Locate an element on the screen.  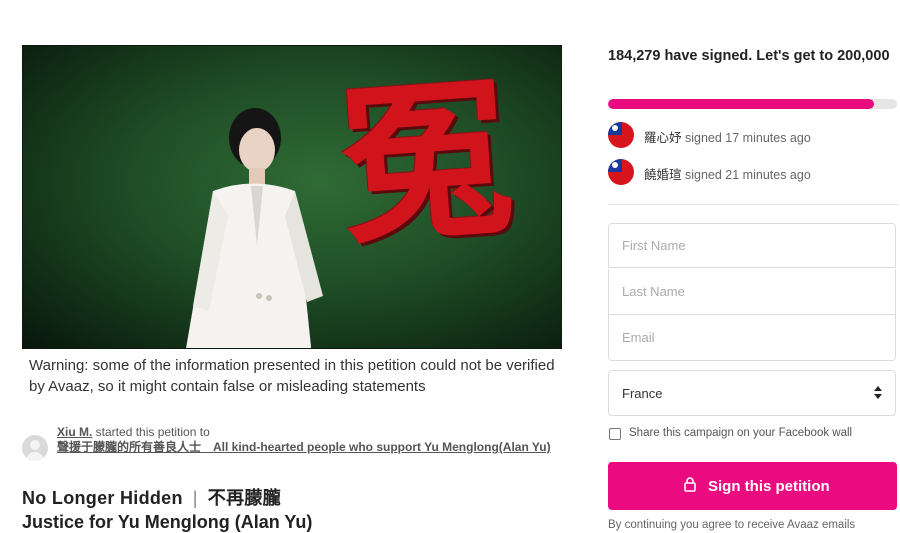
recent-signer: 羅心妤 signed 17 minutes ago is located at coordinates (753, 136).